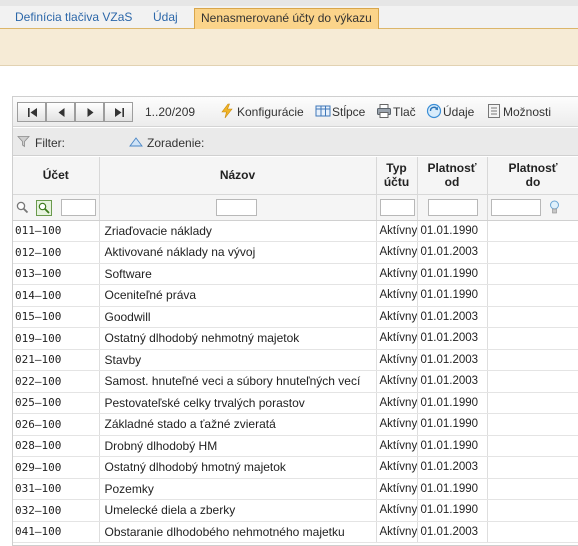 The image size is (578, 546). What do you see at coordinates (44, 207) in the screenshot?
I see `clear-filter-icon` at bounding box center [44, 207].